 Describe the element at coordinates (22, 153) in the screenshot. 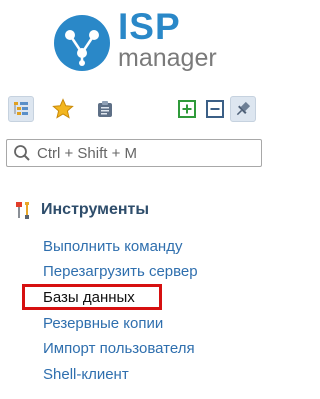

I see `search-icon` at that location.